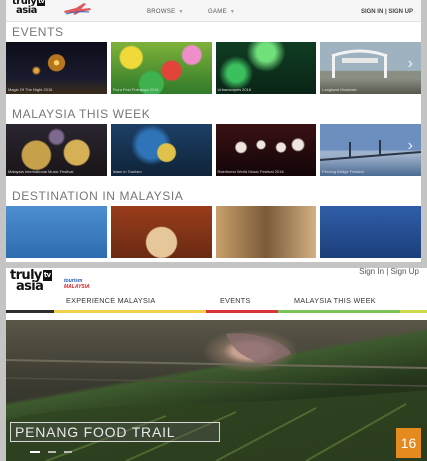  I want to click on arch-gate-image, so click(359, 63).